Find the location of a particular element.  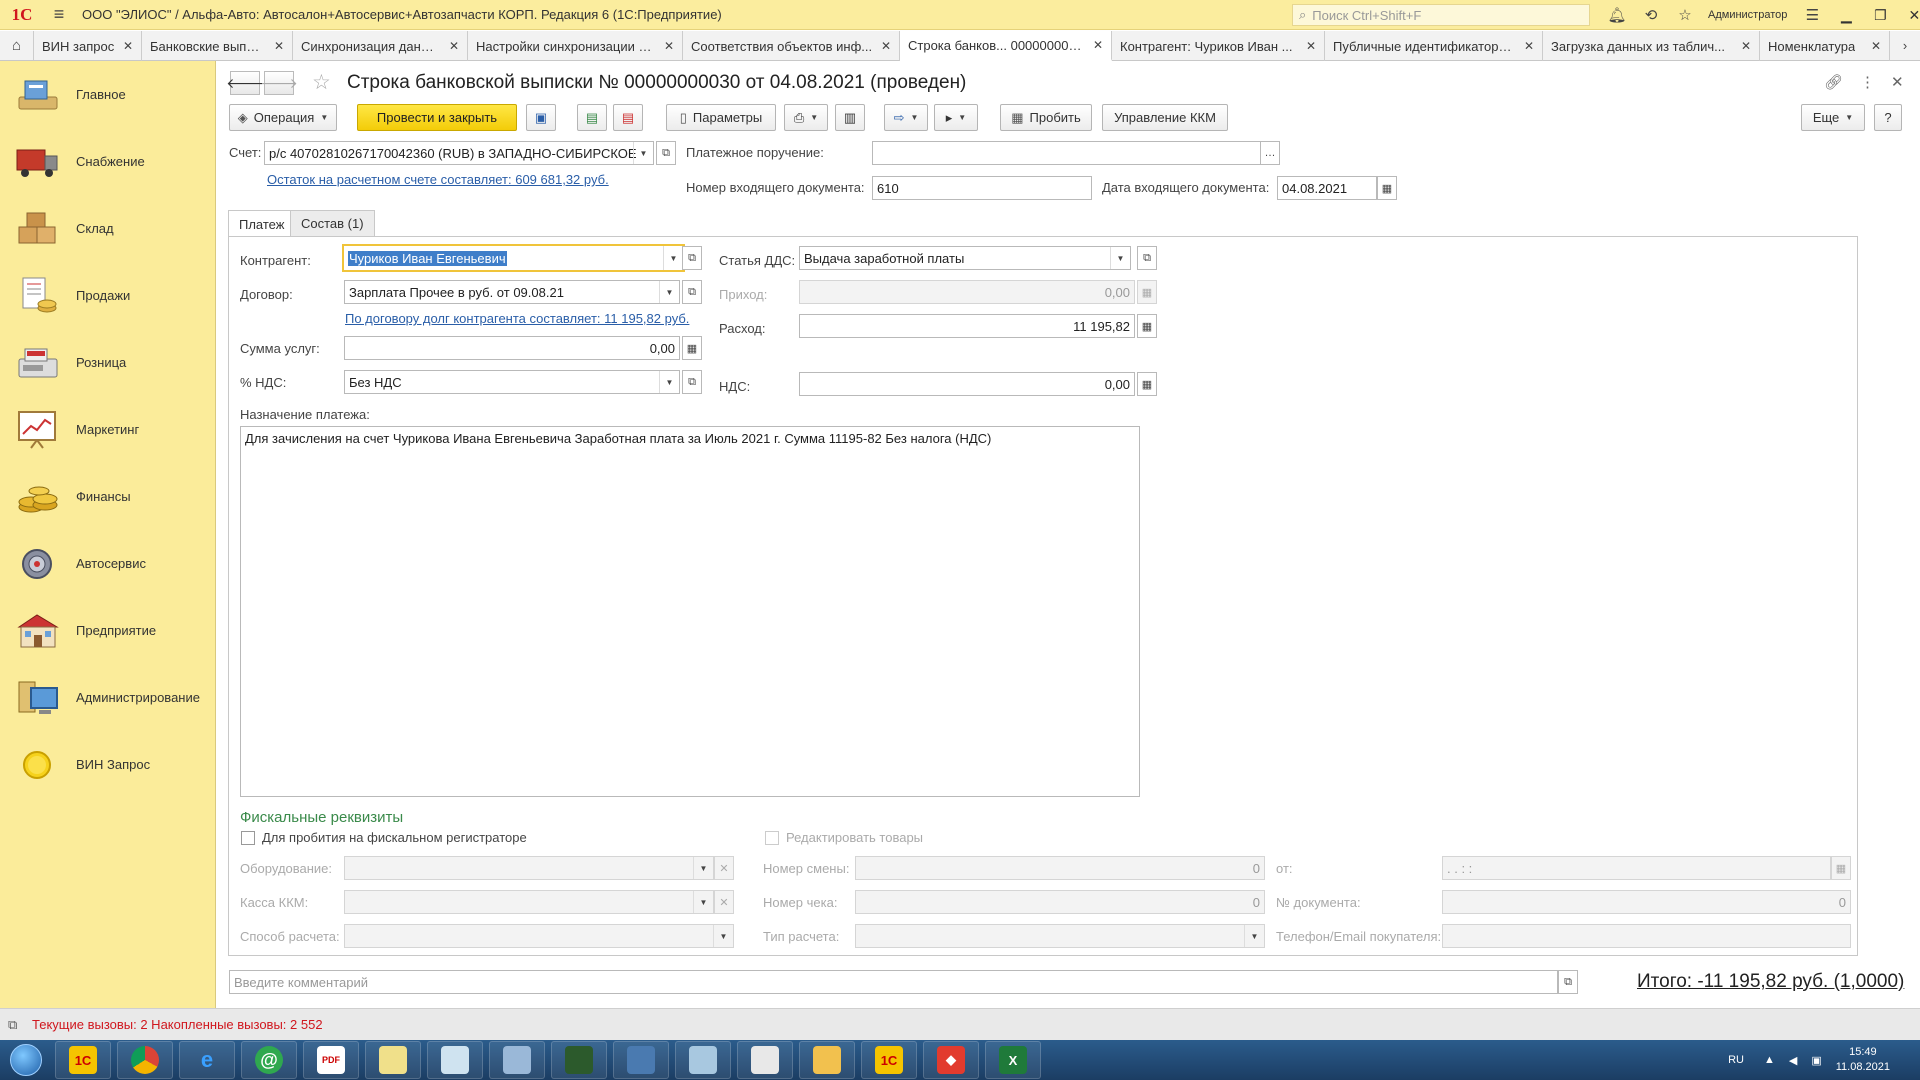

expense-field: 11 195,82 is located at coordinates (967, 326).